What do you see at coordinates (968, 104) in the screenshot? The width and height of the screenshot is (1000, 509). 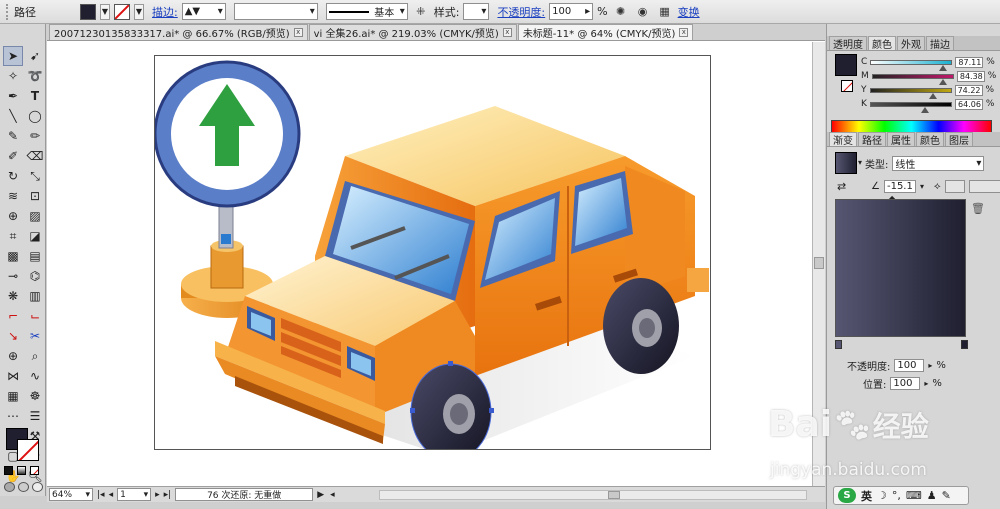 I see `channel-k-value: 64.06` at bounding box center [968, 104].